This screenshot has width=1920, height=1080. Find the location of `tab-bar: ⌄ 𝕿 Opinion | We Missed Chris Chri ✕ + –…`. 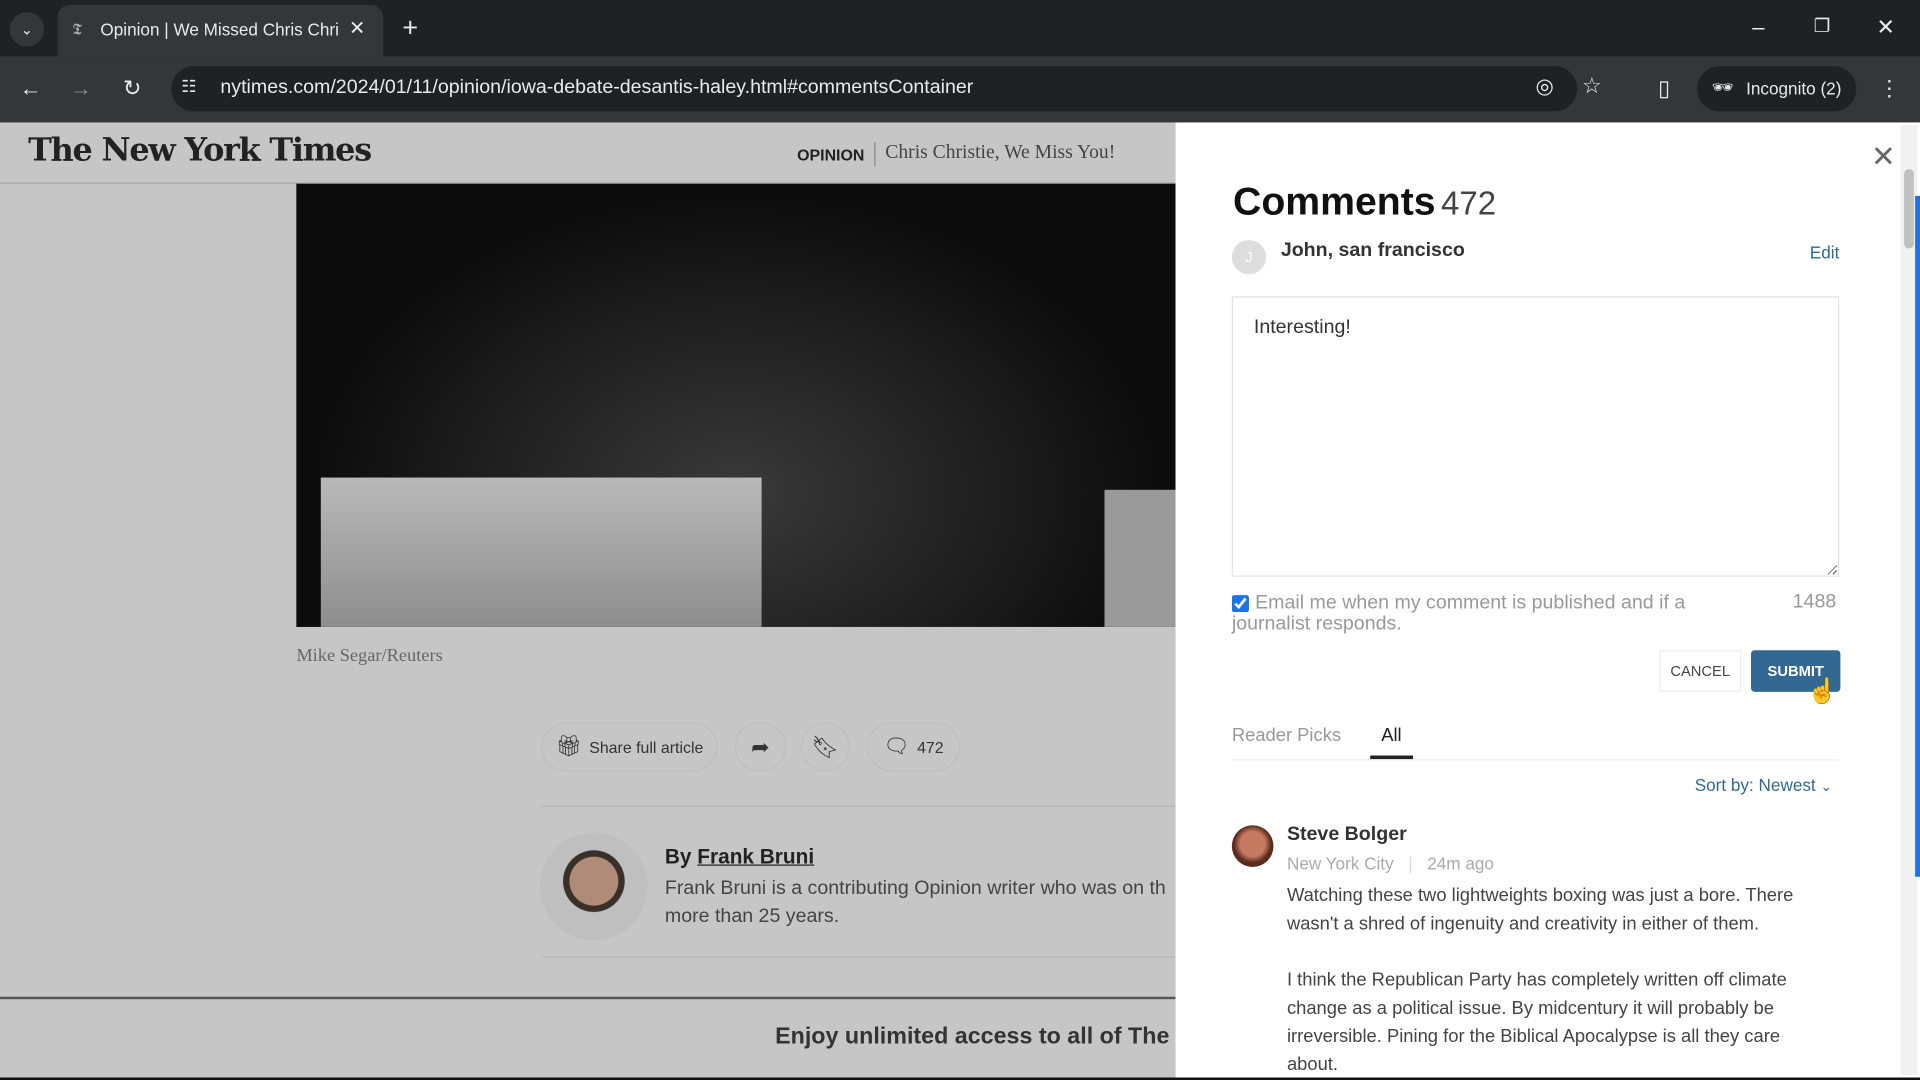

tab-bar: ⌄ 𝕿 Opinion | We Missed Chris Chri ✕ + –… is located at coordinates (960, 28).